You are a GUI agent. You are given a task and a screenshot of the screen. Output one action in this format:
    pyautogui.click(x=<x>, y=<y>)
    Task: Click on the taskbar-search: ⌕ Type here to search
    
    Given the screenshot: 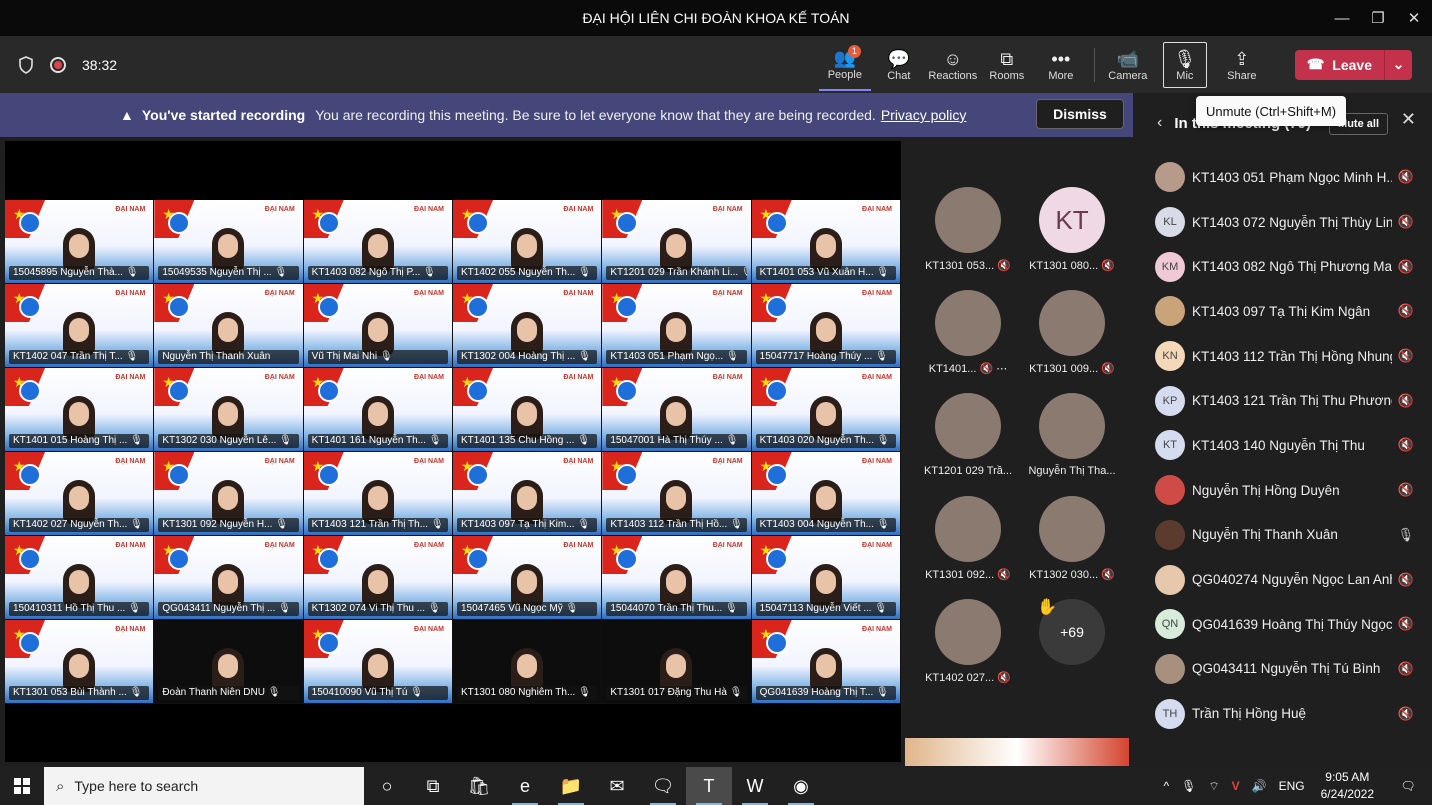 What is the action you would take?
    pyautogui.click(x=204, y=786)
    